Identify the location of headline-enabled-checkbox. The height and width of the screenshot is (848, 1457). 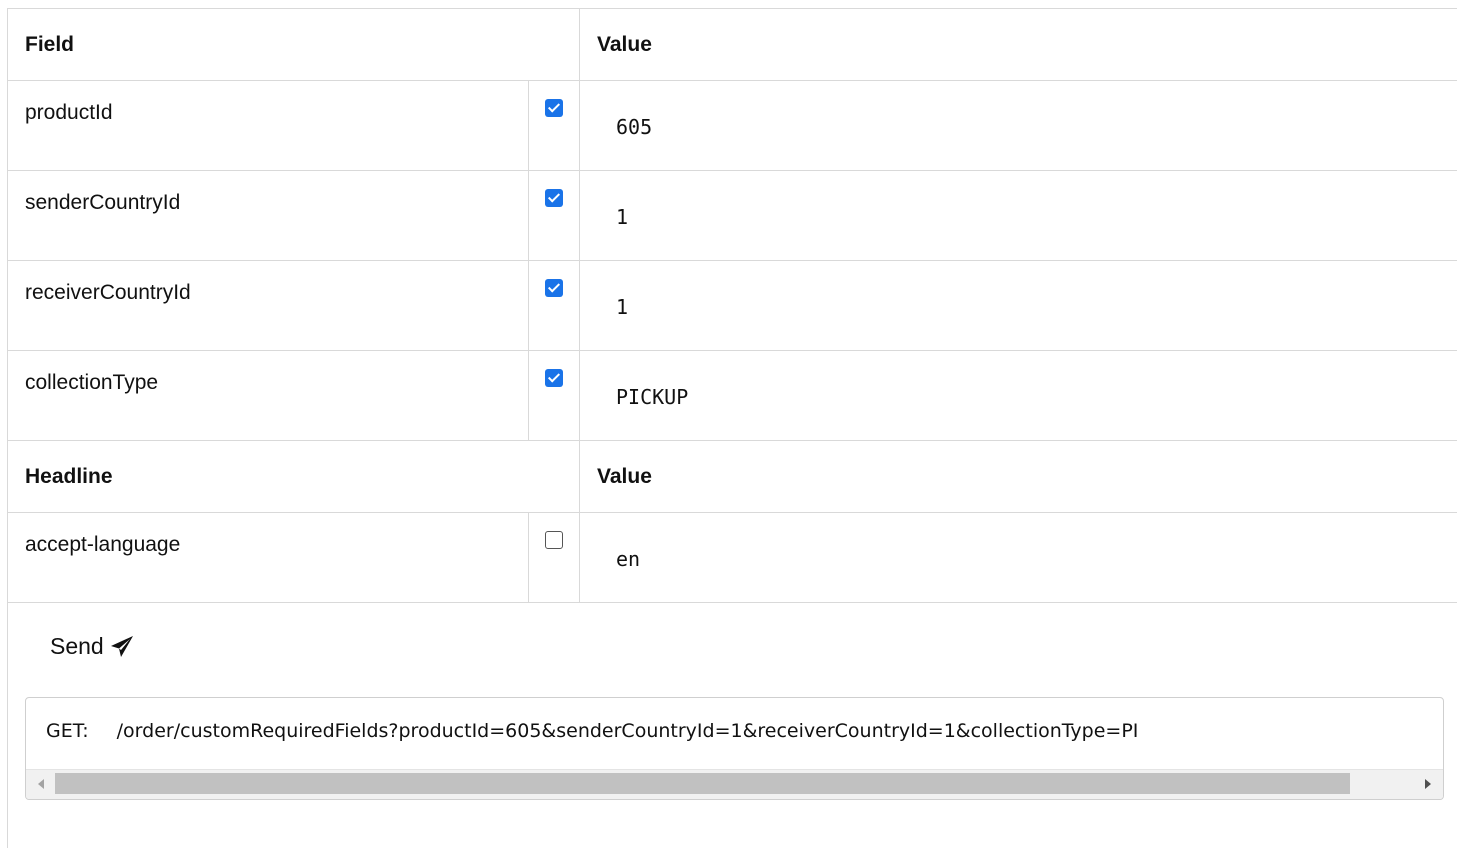
(554, 540).